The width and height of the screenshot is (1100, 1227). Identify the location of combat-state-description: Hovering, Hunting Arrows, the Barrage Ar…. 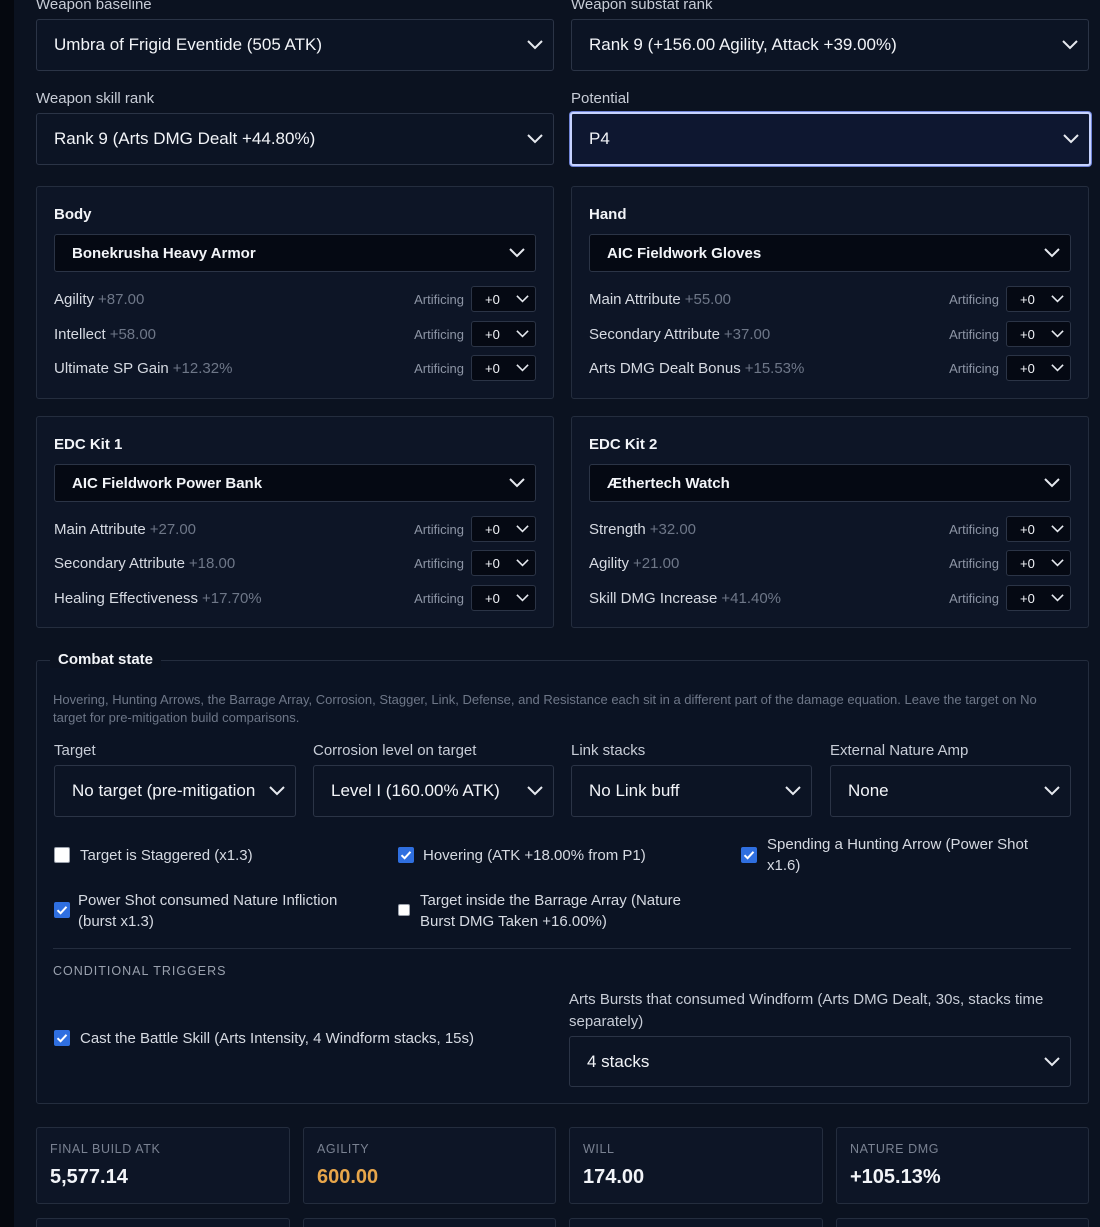
(545, 708).